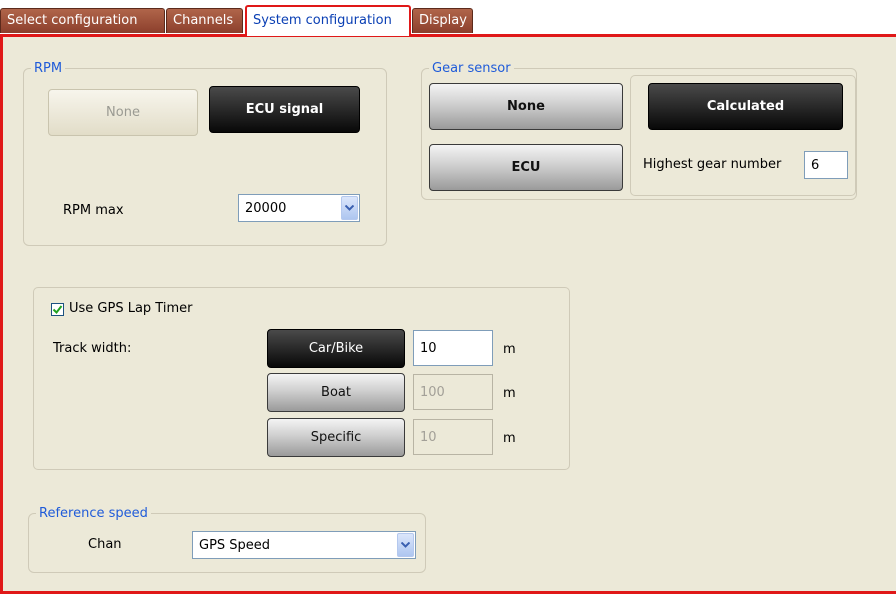 This screenshot has width=896, height=594. What do you see at coordinates (92, 348) in the screenshot?
I see `track-width-label: Track width:` at bounding box center [92, 348].